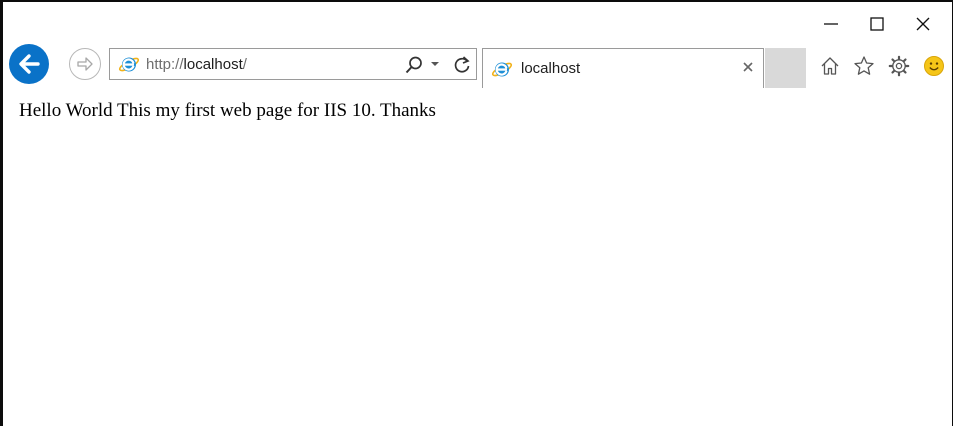 This screenshot has width=953, height=426. I want to click on home-icon, so click(830, 66).